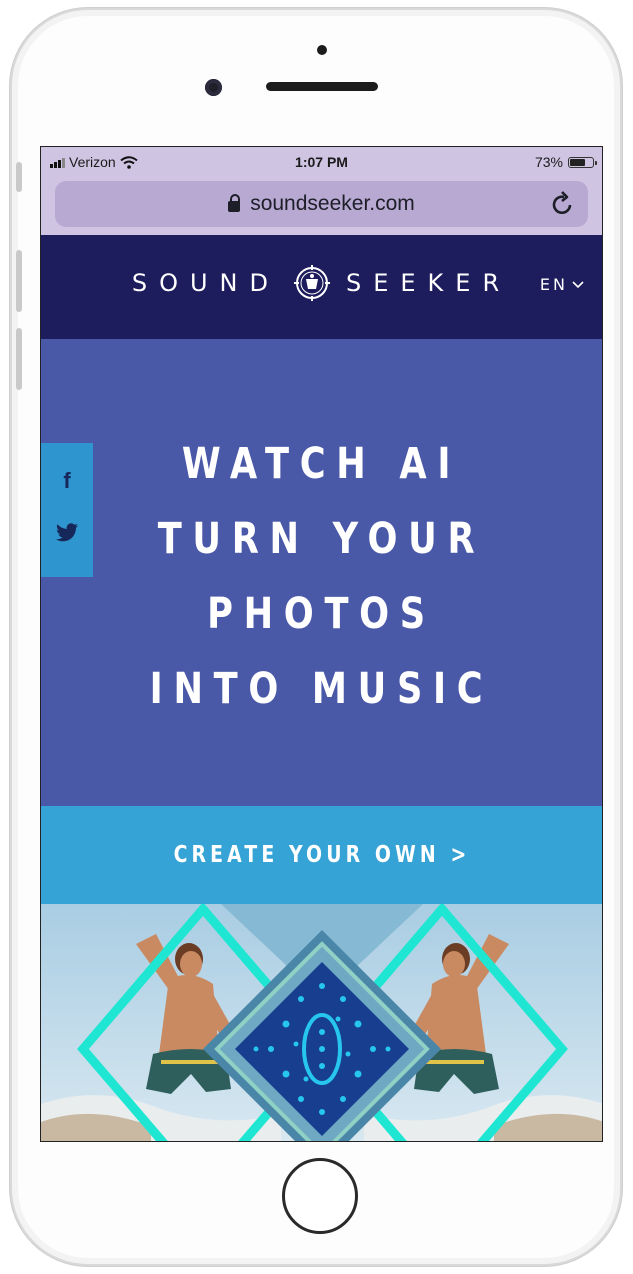 The image size is (633, 1274). What do you see at coordinates (19, 281) in the screenshot?
I see `volume-up-button` at bounding box center [19, 281].